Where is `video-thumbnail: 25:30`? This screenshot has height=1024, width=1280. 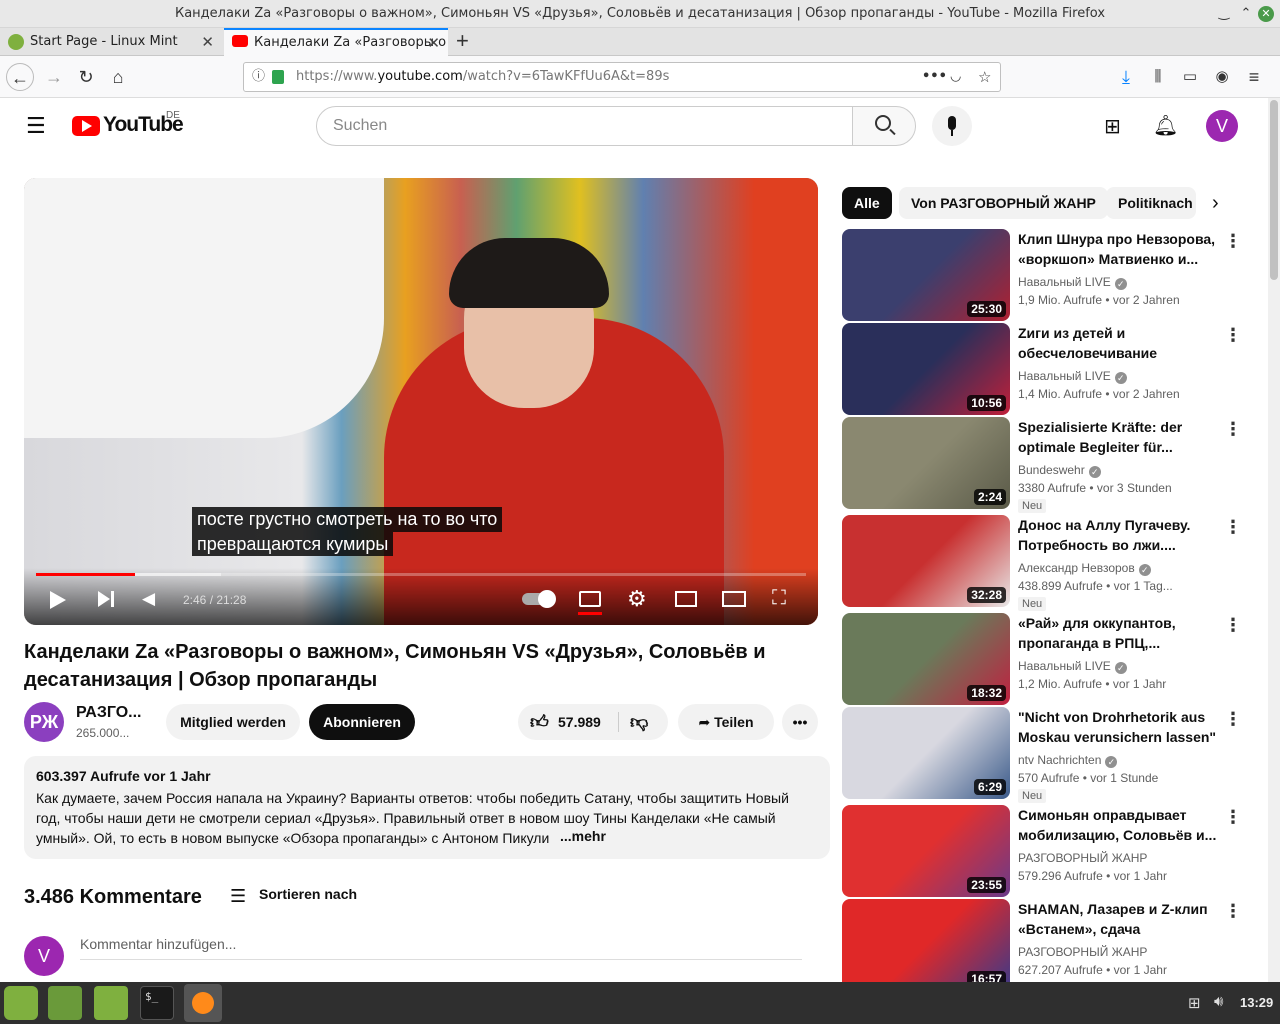
video-thumbnail: 25:30 is located at coordinates (926, 275).